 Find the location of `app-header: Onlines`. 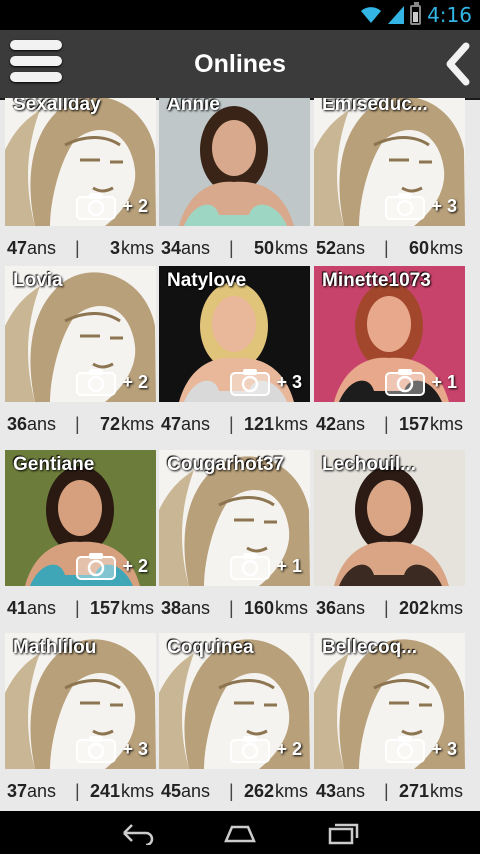

app-header: Onlines is located at coordinates (240, 65).